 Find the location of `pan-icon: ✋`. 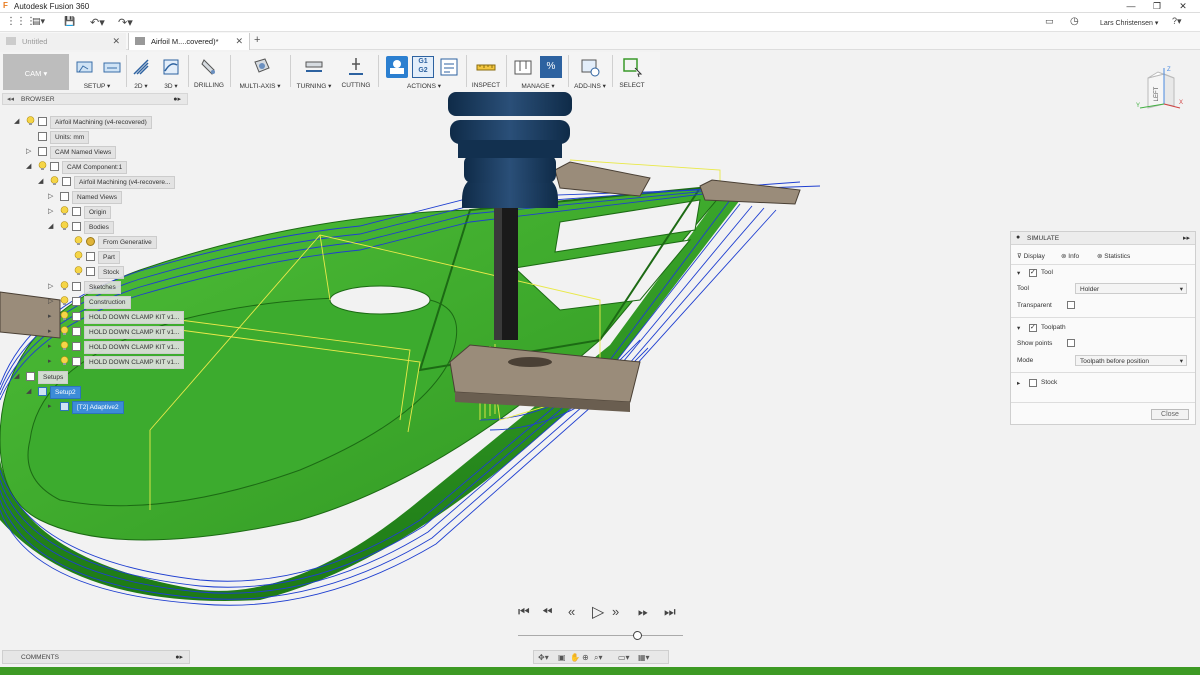

pan-icon: ✋ is located at coordinates (575, 657).